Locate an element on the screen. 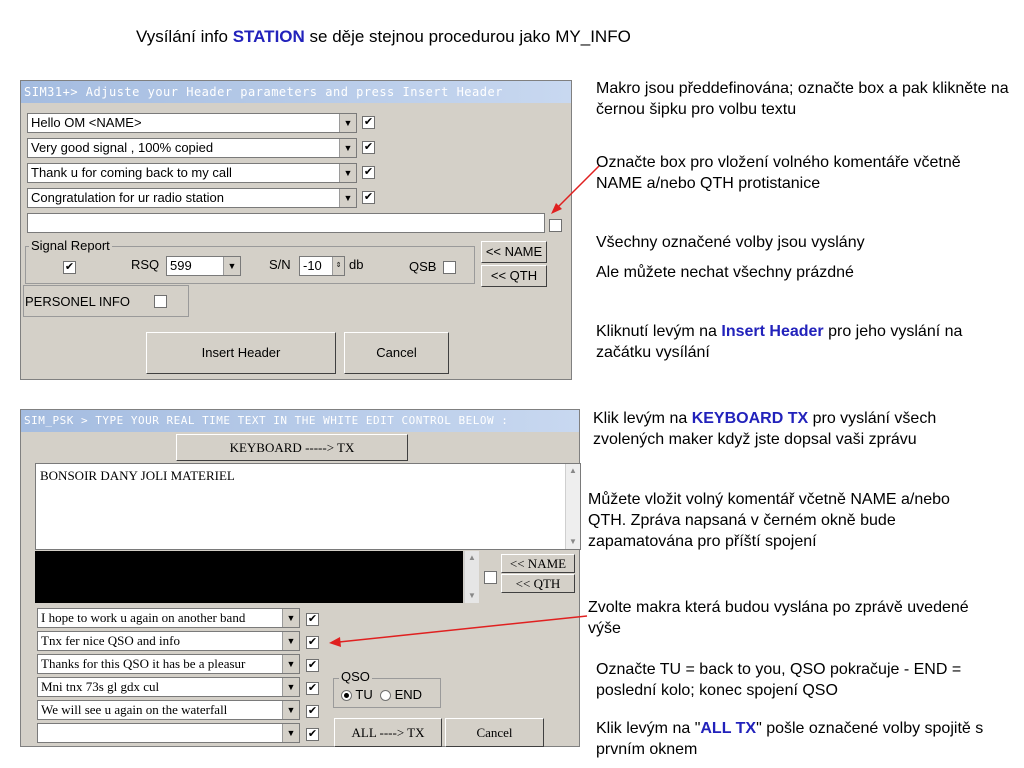  psk-cancel-button: Cancel is located at coordinates (494, 732).